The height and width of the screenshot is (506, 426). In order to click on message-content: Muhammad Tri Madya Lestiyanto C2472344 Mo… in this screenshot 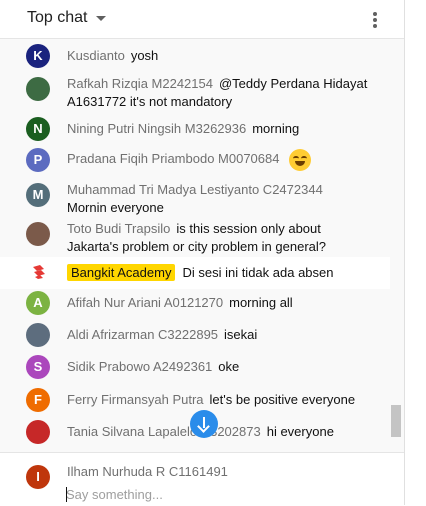, I will do `click(221, 199)`.